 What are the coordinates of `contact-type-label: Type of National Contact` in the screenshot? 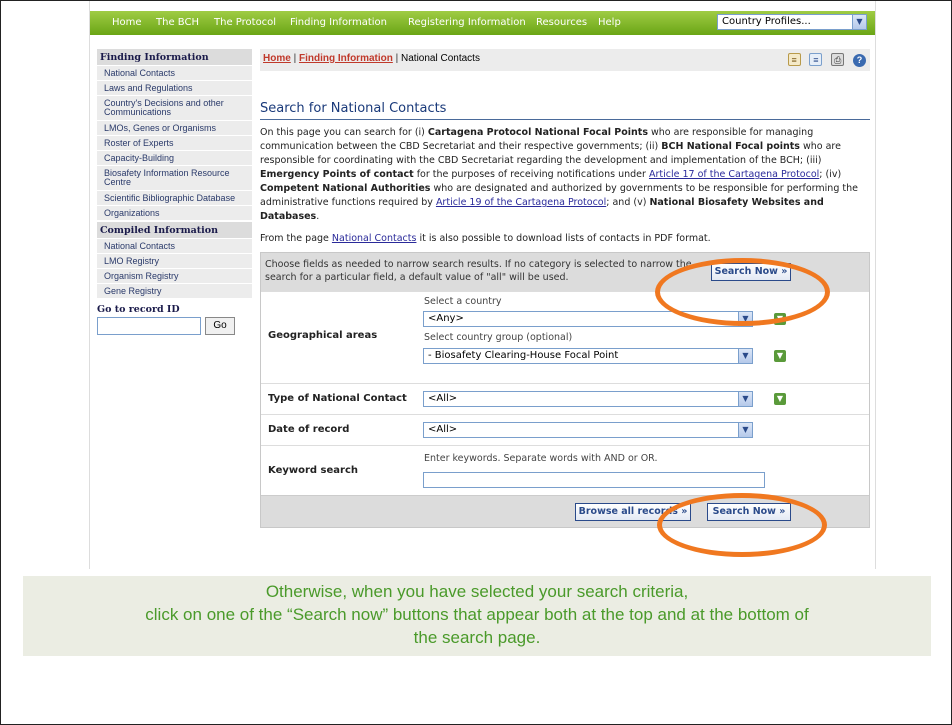 It's located at (337, 398).